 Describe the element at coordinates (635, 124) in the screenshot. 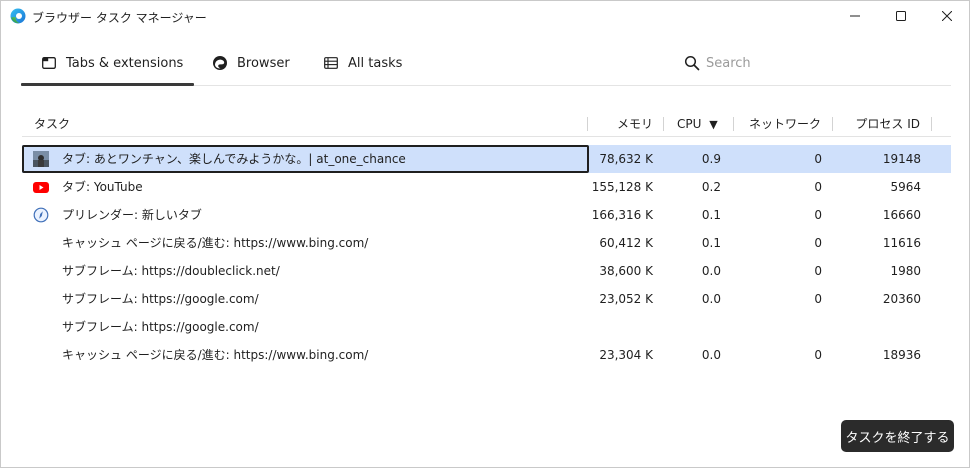

I see `column-header-memory: メモリ` at that location.